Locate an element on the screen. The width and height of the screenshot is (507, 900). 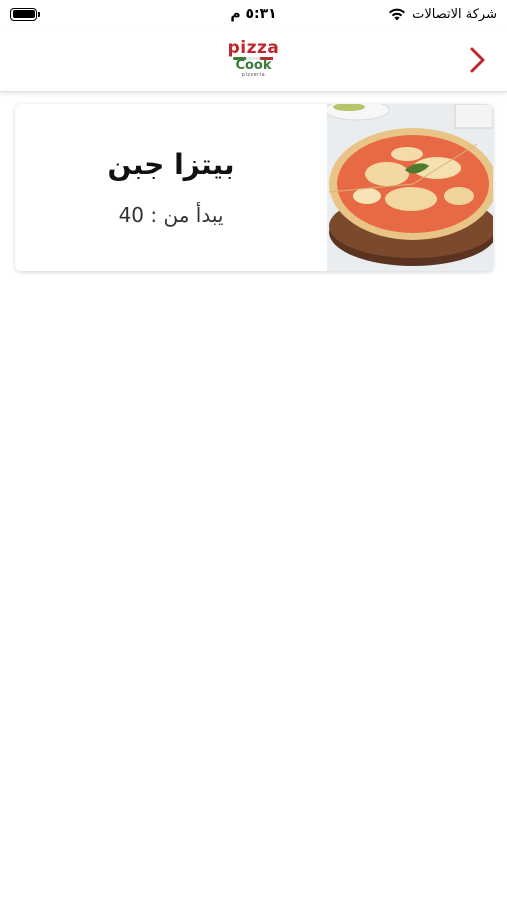
cheese-pizza-image is located at coordinates (408, 187).